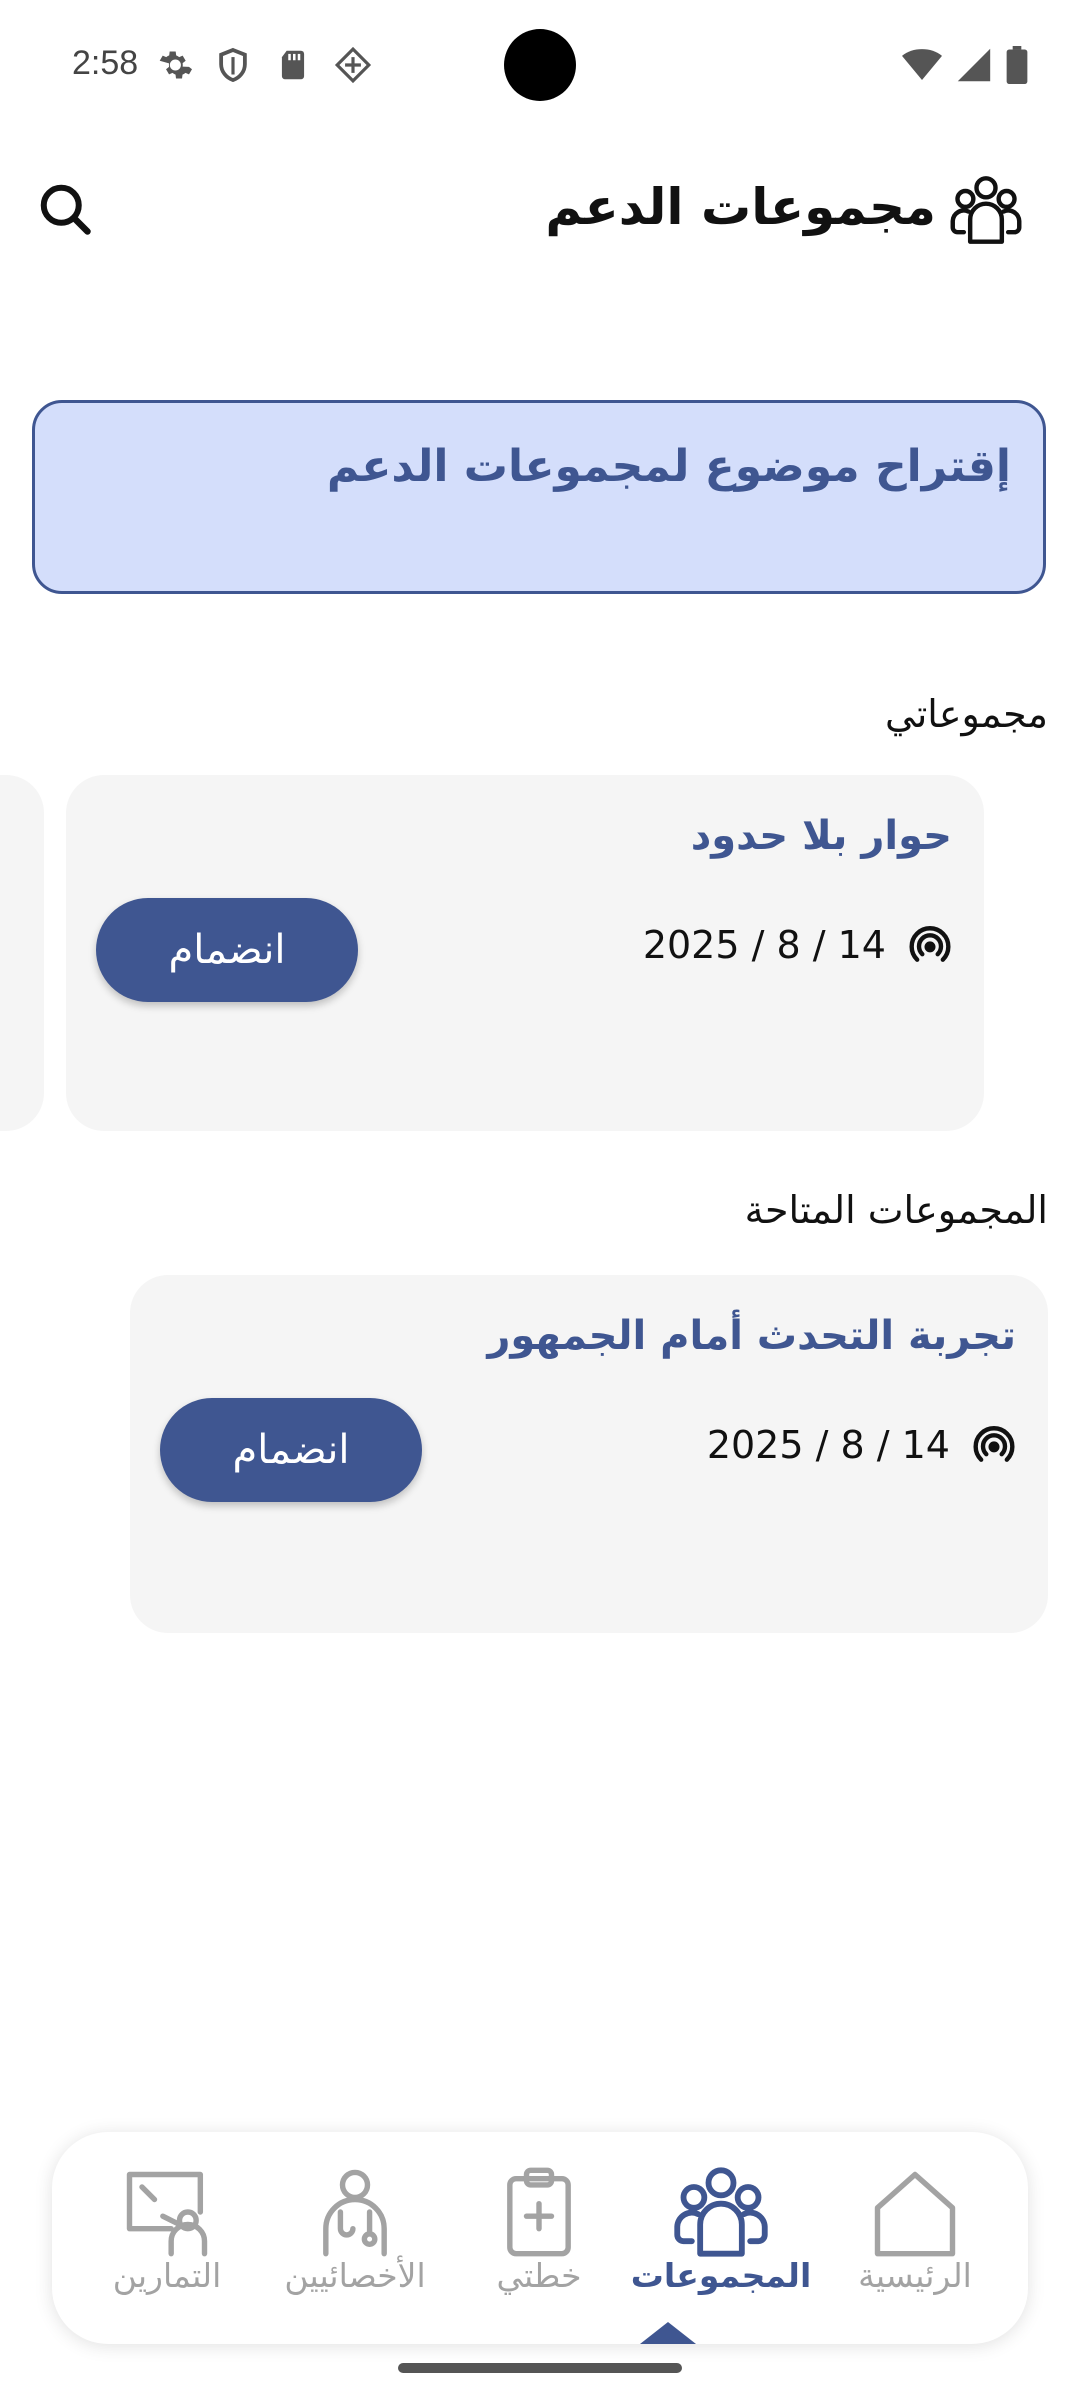 This screenshot has width=1080, height=2400. I want to click on suggest-topic-label: إقتراح موضوع لمجموعات الدعم, so click(668, 466).